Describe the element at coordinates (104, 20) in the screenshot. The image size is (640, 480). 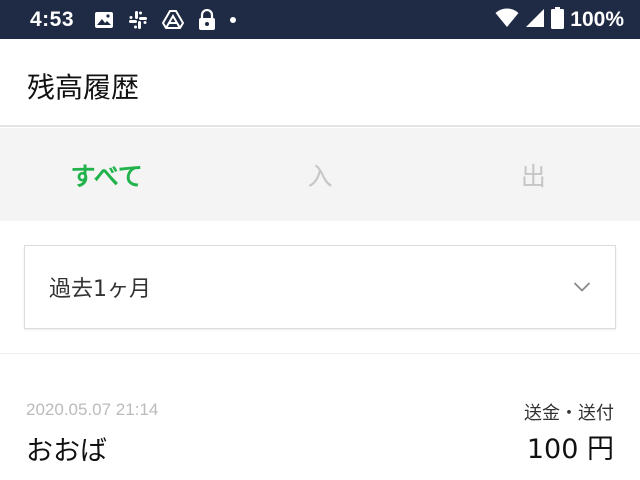
I see `image-icon` at that location.